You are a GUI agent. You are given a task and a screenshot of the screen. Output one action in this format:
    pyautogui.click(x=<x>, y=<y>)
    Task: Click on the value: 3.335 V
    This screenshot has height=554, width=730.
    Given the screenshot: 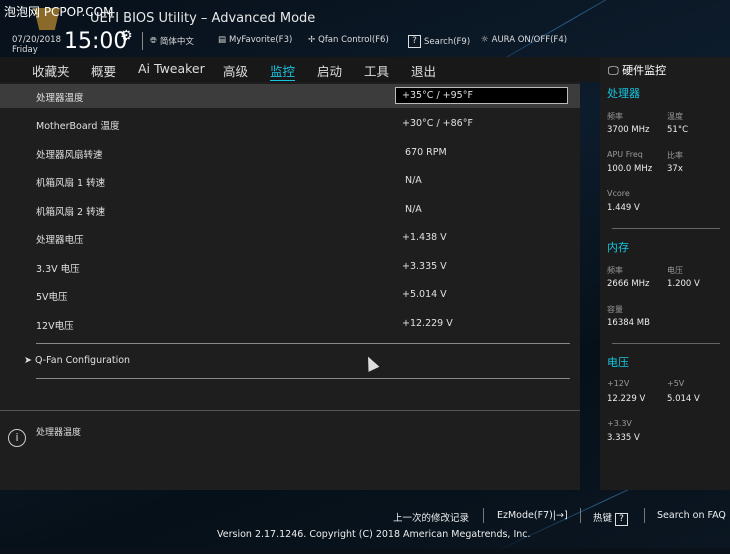 What is the action you would take?
    pyautogui.click(x=623, y=438)
    